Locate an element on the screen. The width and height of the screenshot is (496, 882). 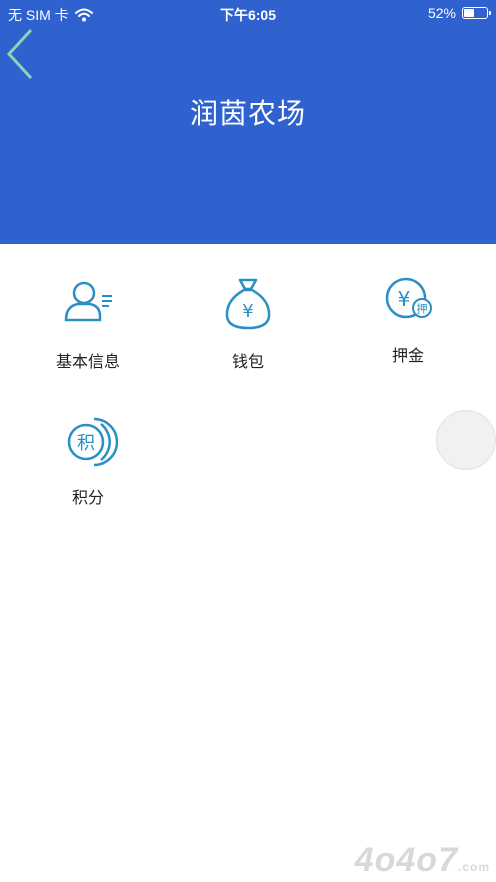
menu-item-basic-info: 基本信息 is located at coordinates (88, 331).